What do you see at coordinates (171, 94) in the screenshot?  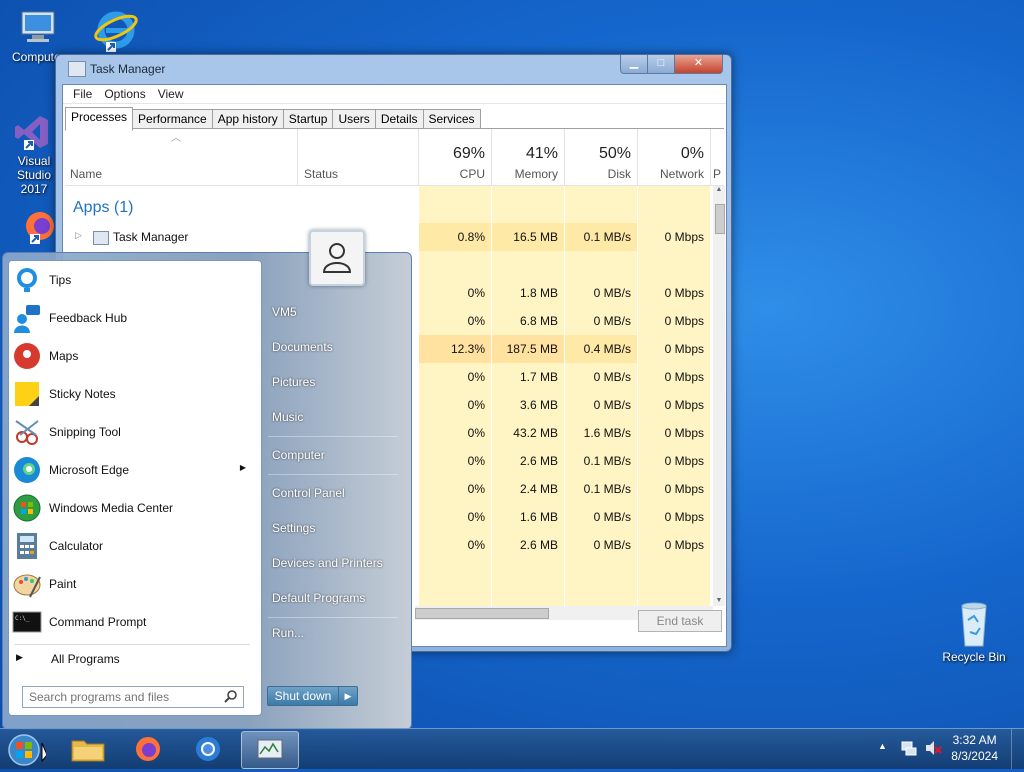 I see `menu-view: View` at bounding box center [171, 94].